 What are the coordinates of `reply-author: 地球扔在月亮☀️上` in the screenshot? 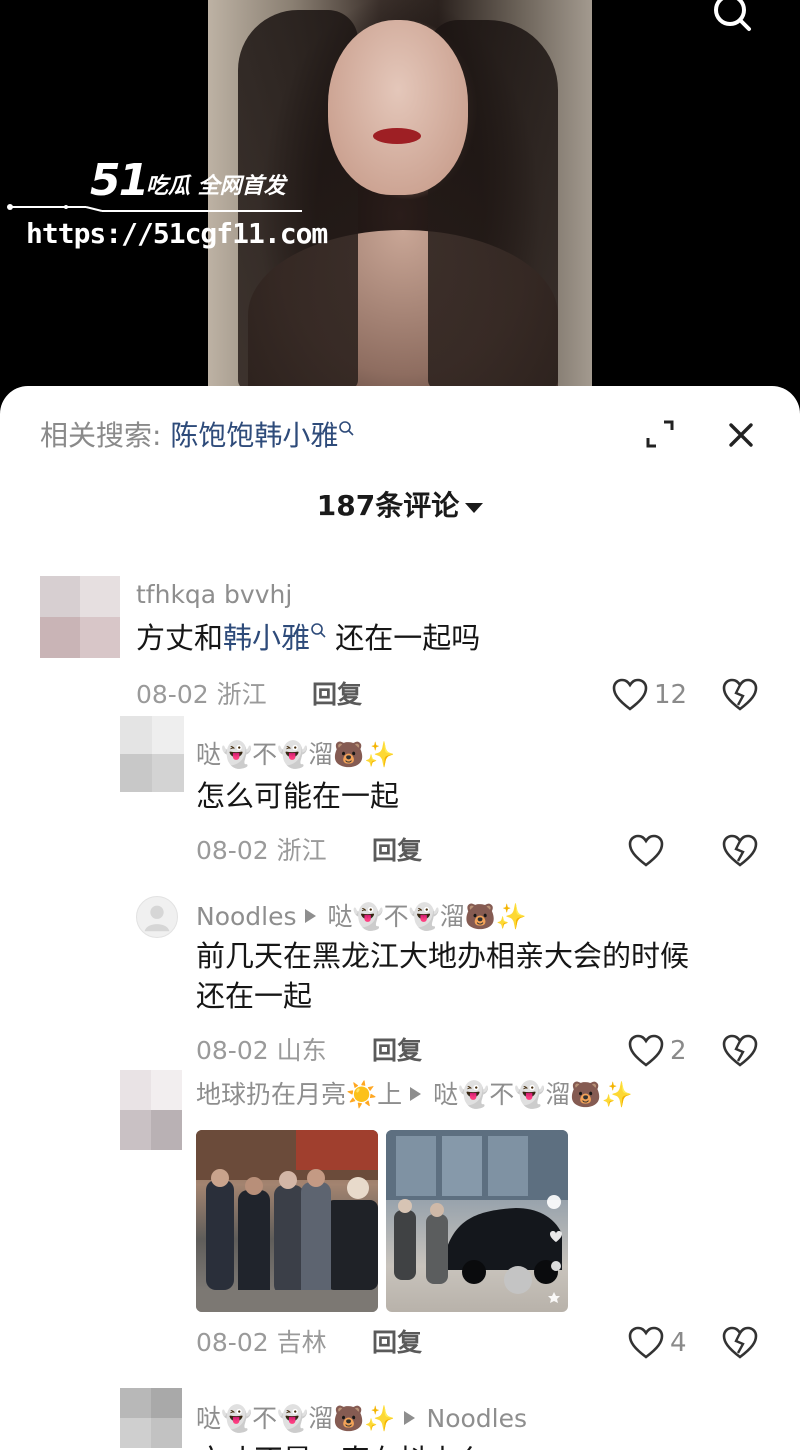 It's located at (299, 1094).